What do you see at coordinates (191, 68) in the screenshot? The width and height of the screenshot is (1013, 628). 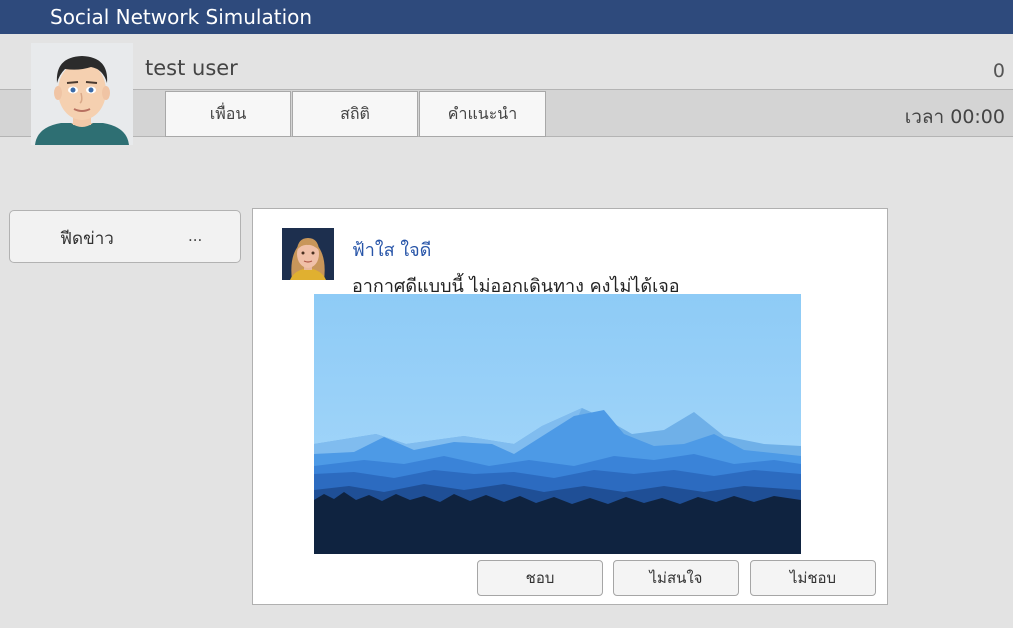 I see `user-name: test user` at bounding box center [191, 68].